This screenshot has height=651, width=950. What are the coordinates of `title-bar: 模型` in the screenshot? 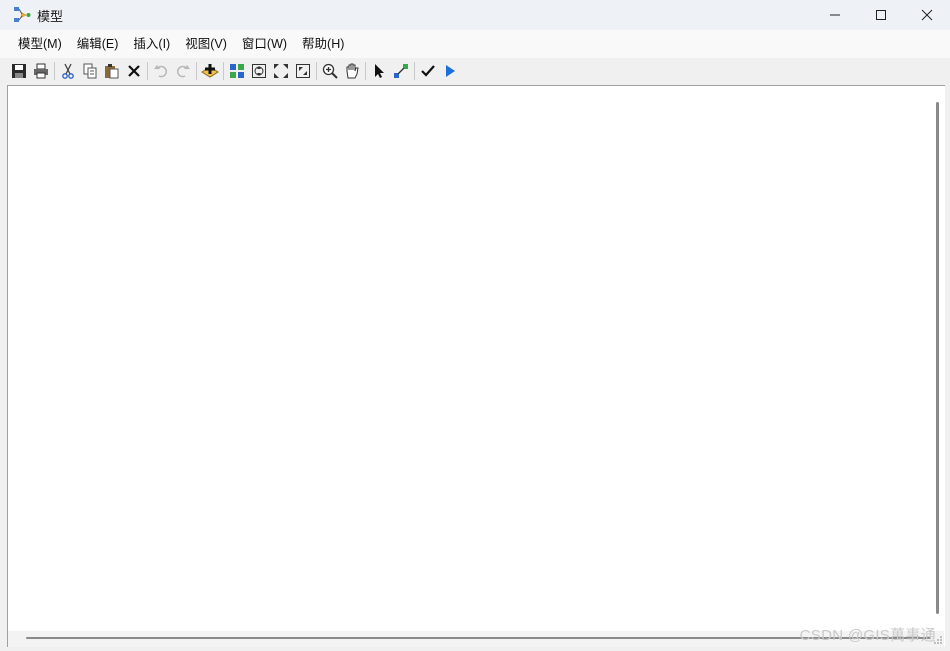 It's located at (475, 15).